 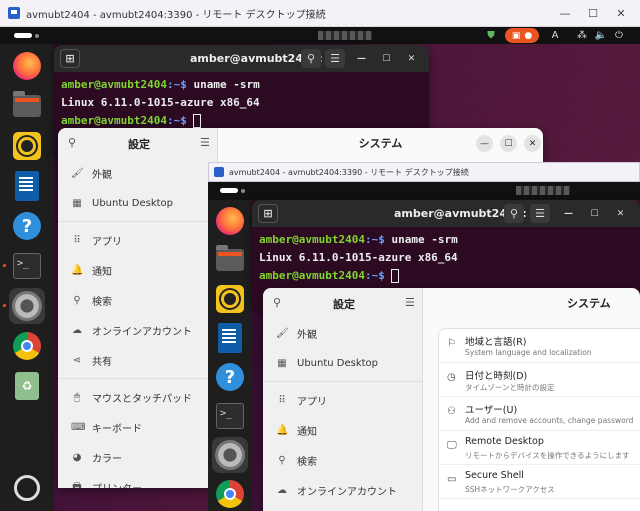 What do you see at coordinates (241, 58) in the screenshot?
I see `terminal-headerbar: ⊞ amber@avmubt2404: ~ ⚲ ☰ — ☐ ✕` at bounding box center [241, 58].